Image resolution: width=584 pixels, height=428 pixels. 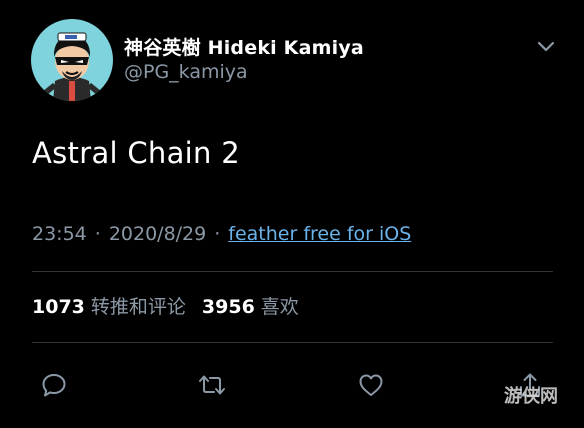 I want to click on display-name: 神谷英樹 Hideki Kamiya, so click(x=244, y=46).